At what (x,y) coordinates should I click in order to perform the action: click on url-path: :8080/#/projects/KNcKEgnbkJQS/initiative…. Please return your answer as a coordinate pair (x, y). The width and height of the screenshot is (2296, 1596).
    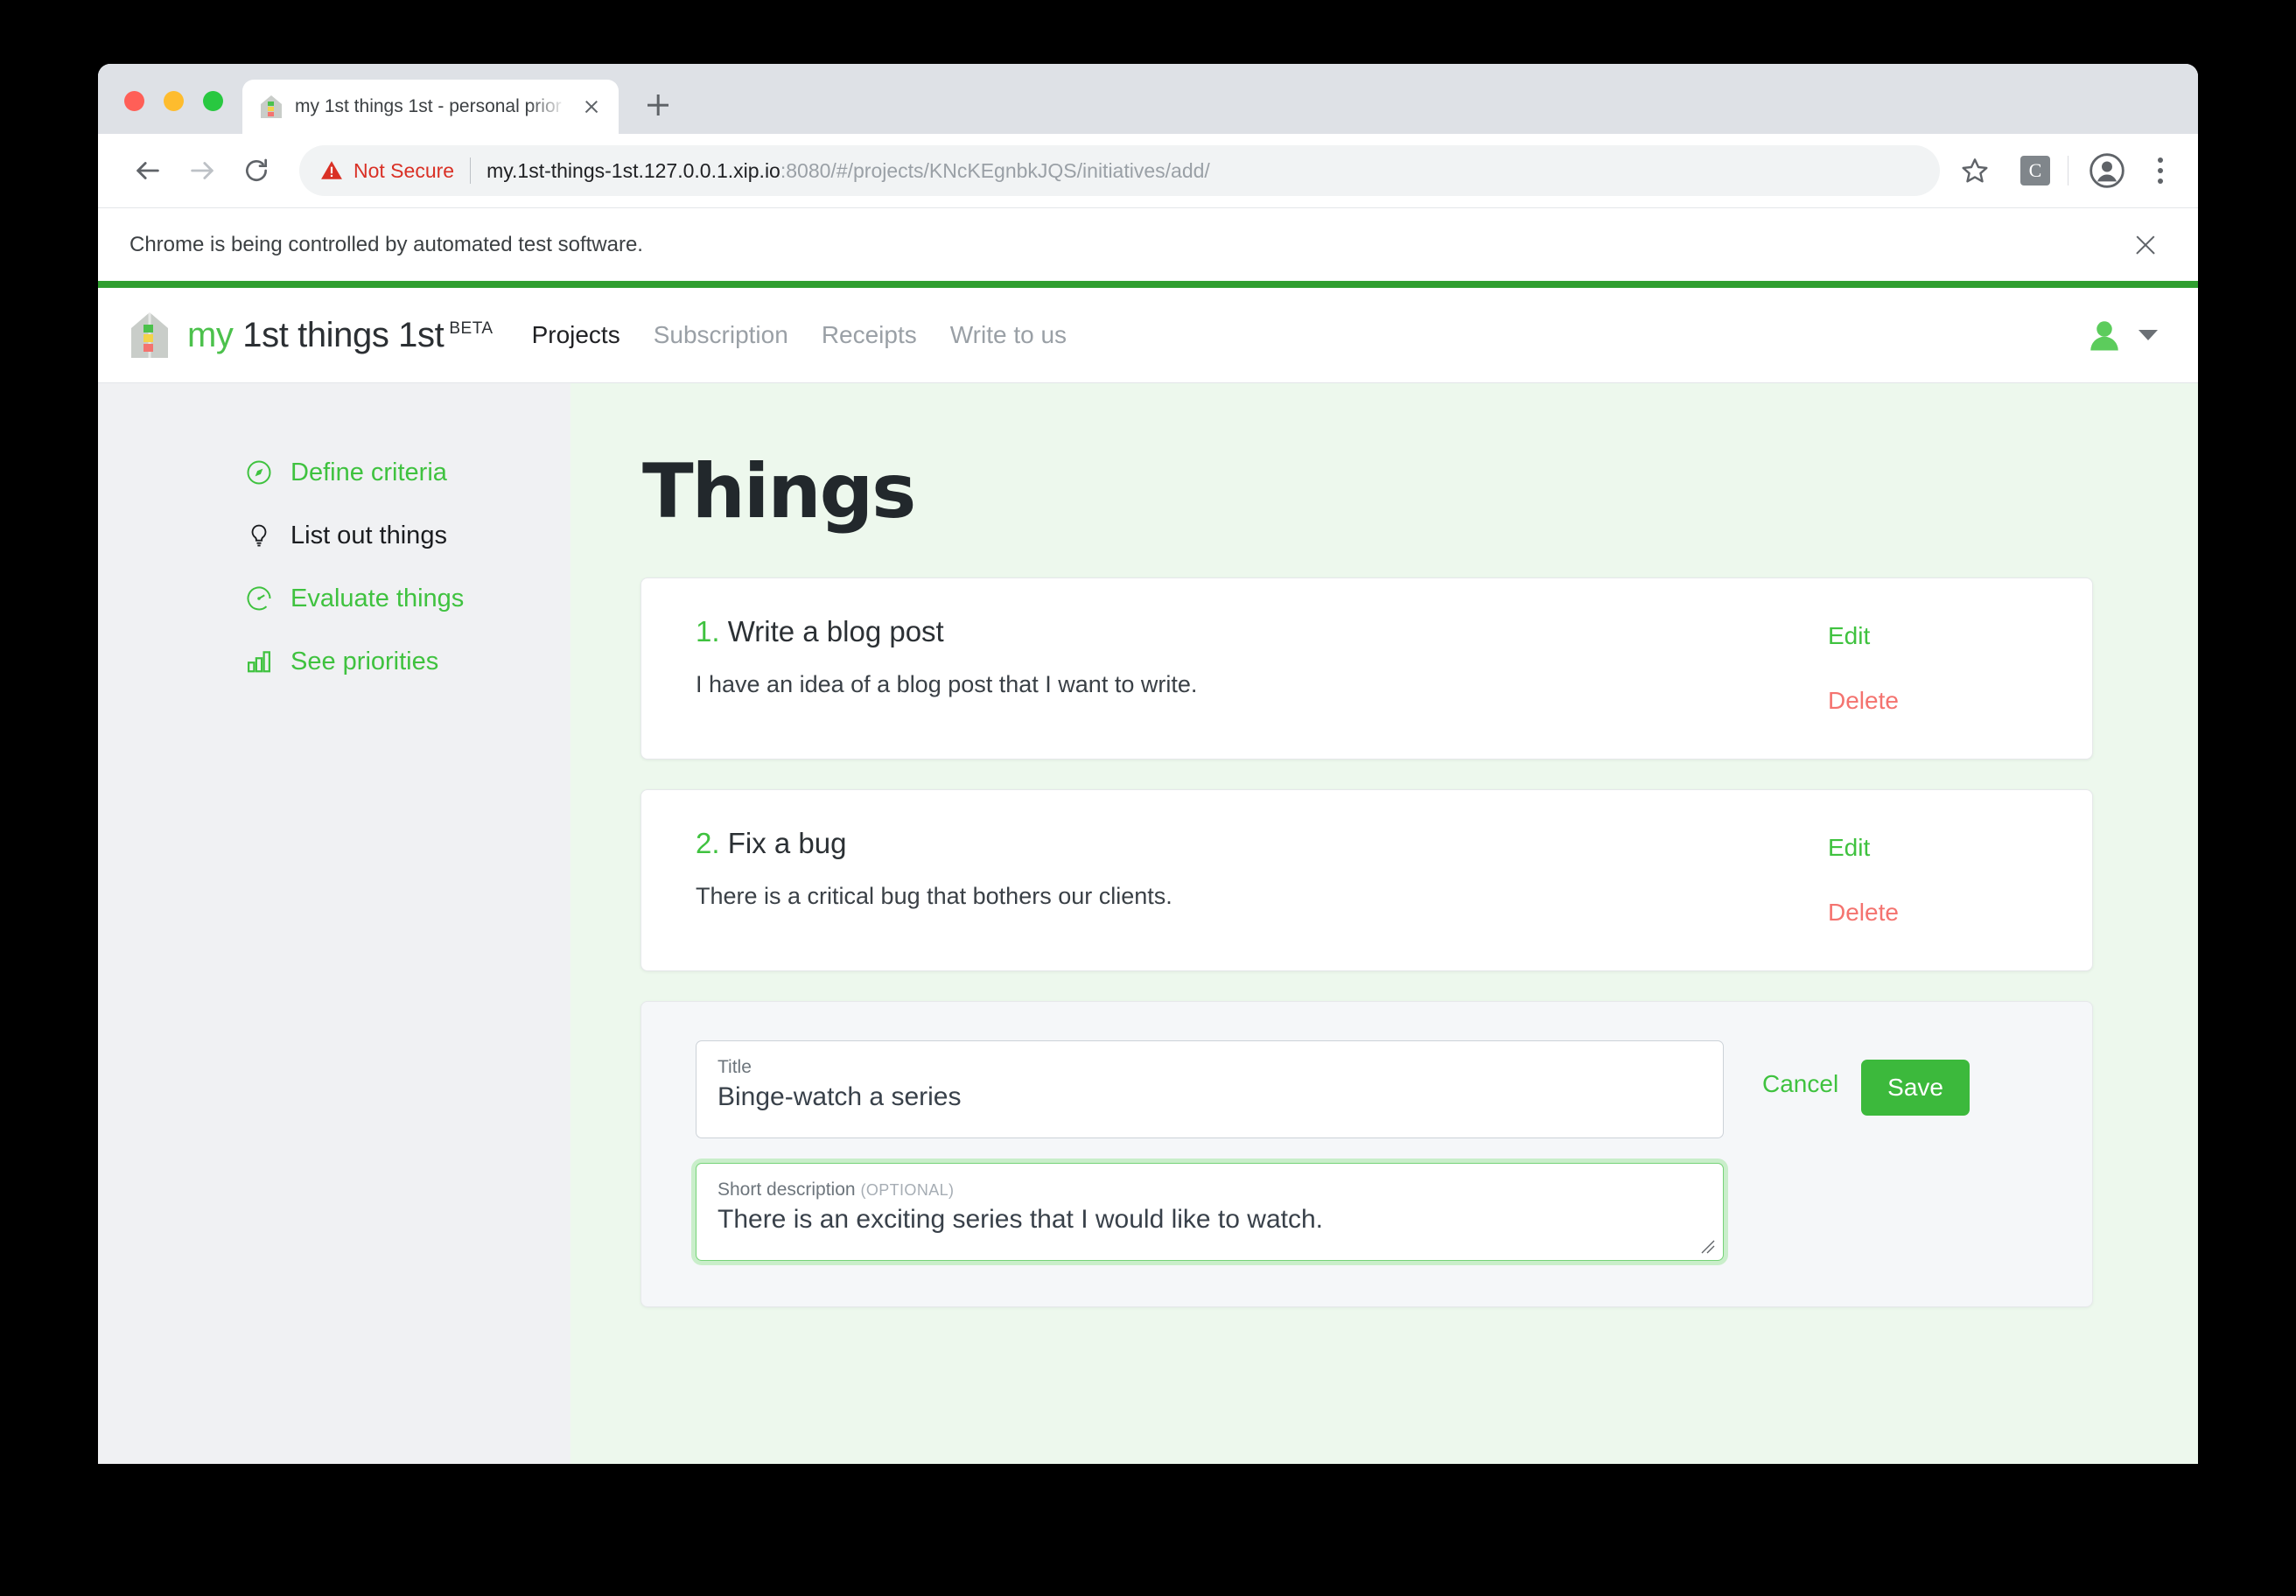
    Looking at the image, I should click on (995, 170).